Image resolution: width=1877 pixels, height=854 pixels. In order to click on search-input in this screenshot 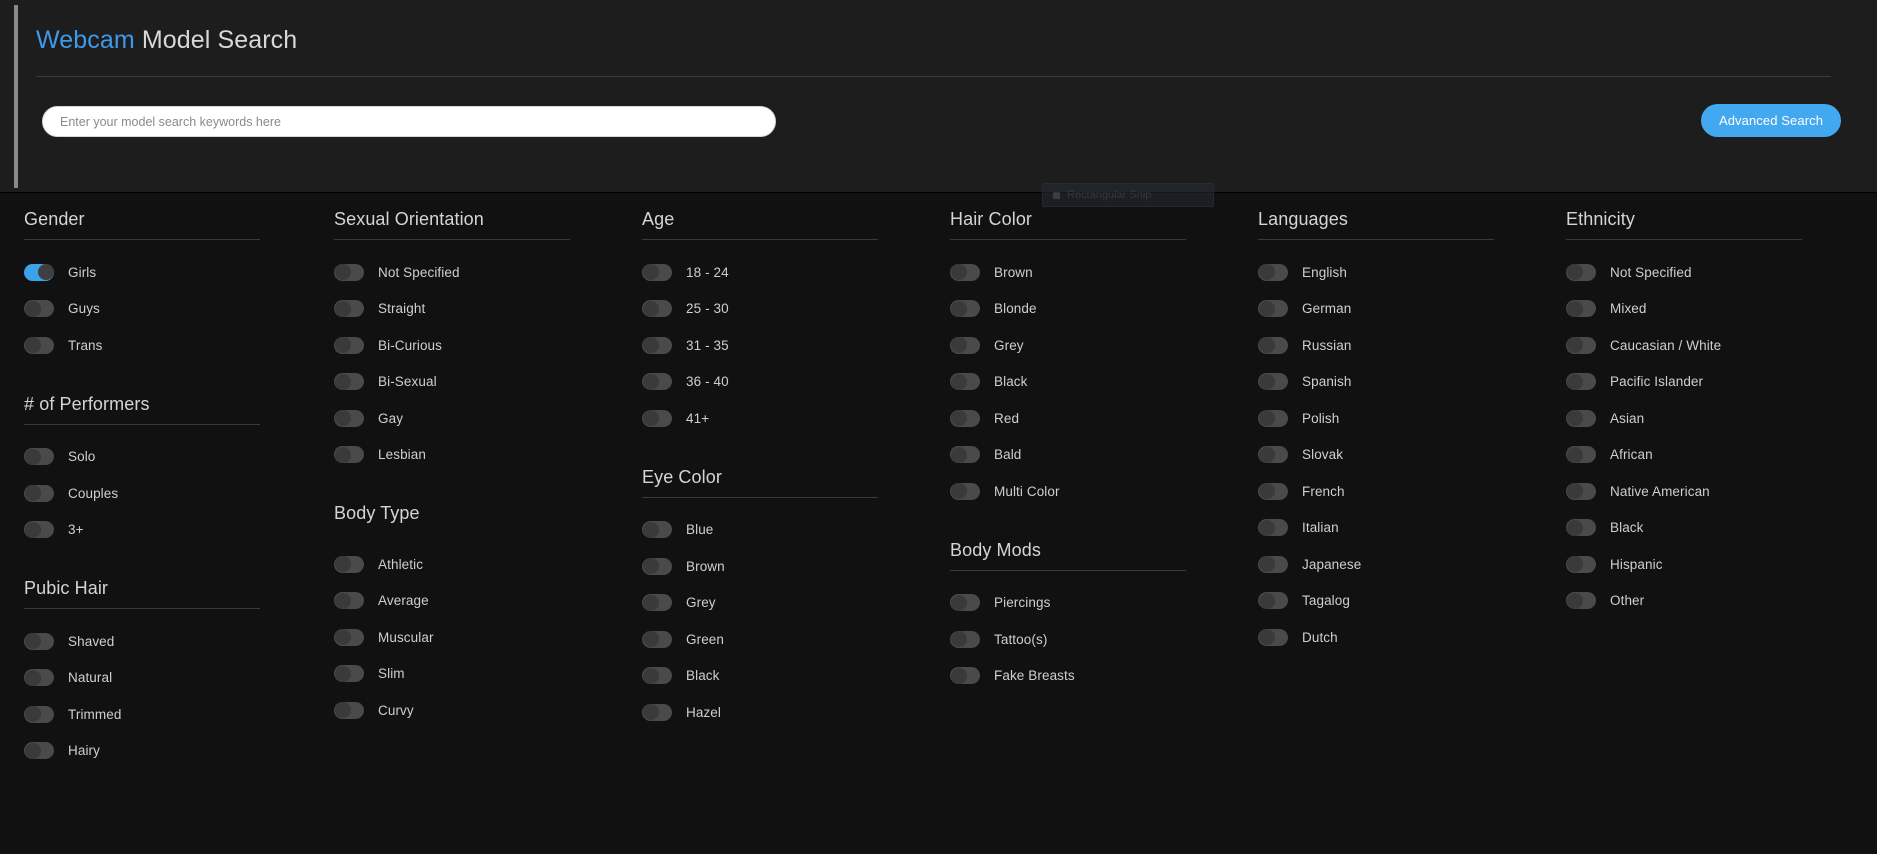, I will do `click(409, 121)`.